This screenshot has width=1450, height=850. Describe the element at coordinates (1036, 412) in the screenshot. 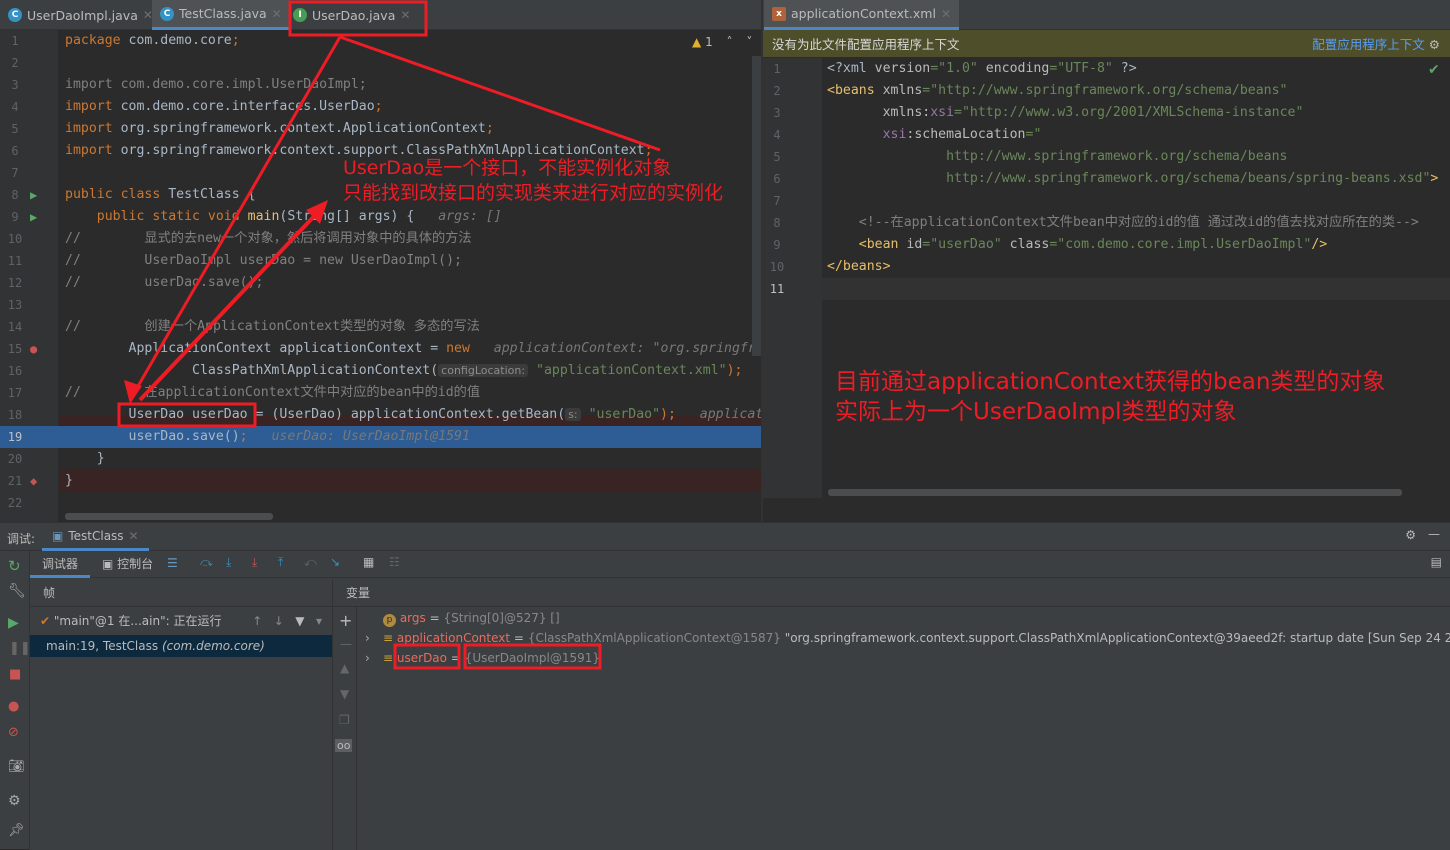

I see `note-line: 实际上为一个UserDaoImpl类型的对象` at that location.